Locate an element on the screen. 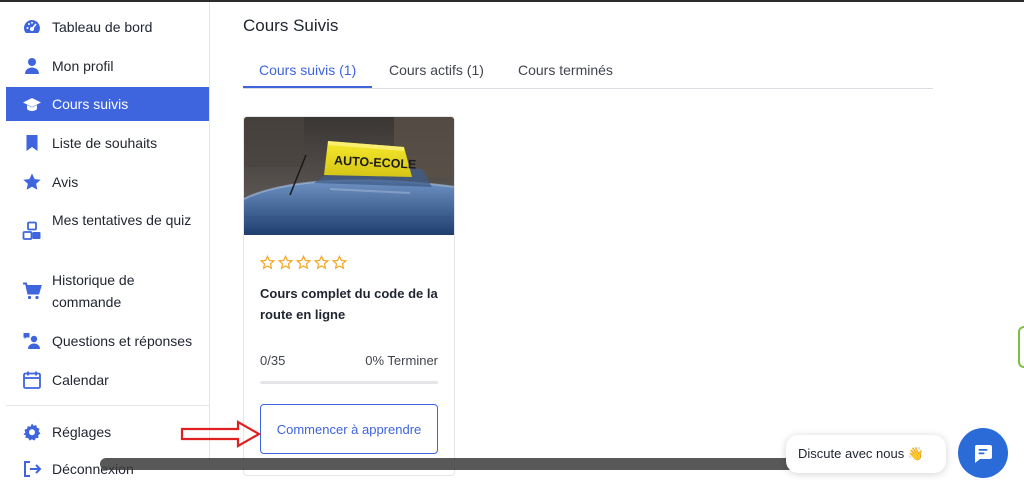  start-learning-button: Commencer à apprendre is located at coordinates (349, 429).